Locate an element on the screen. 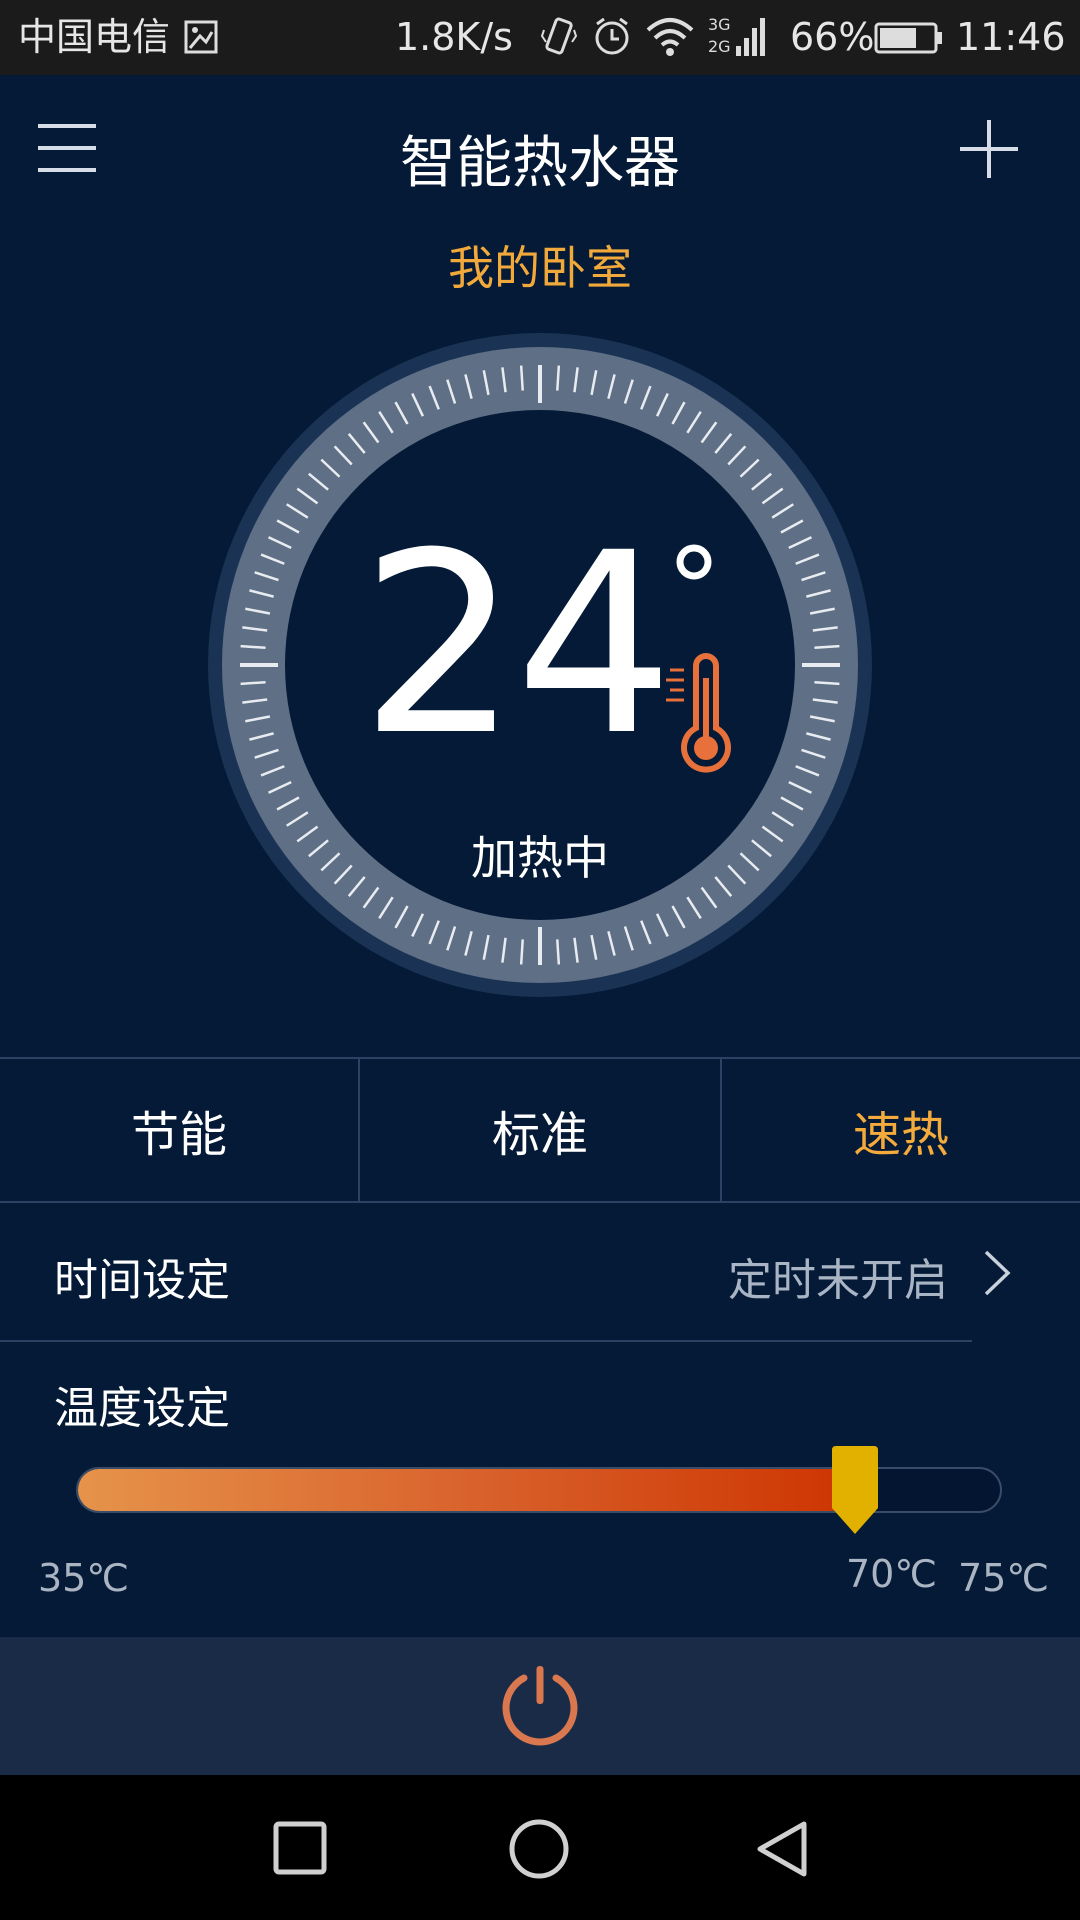 This screenshot has width=1080, height=1920. mode-eco-button: 节能 is located at coordinates (179, 1130).